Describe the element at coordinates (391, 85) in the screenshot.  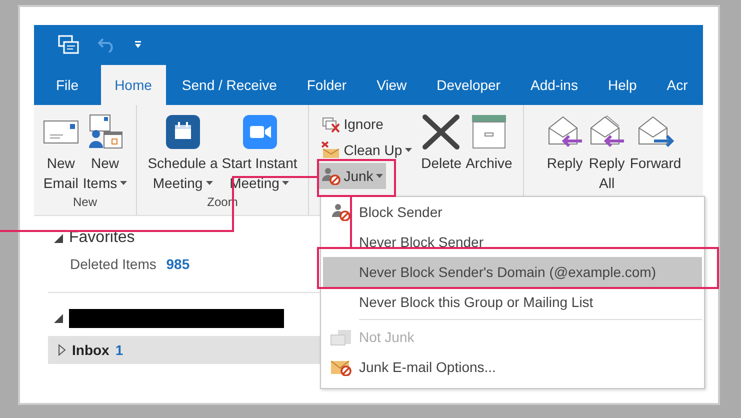
I see `ribbon-tab: View` at that location.